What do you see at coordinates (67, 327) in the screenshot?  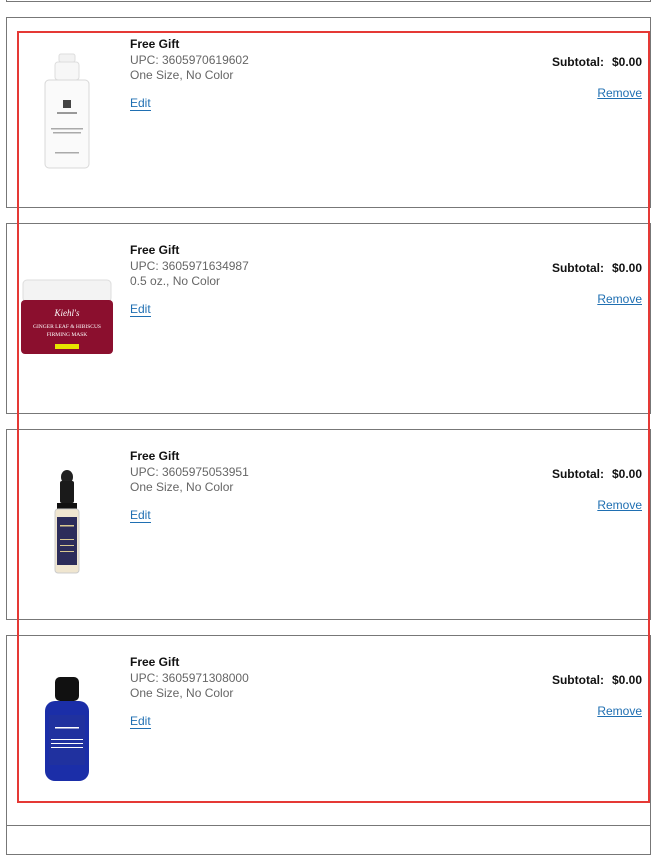 I see `jar-line1-text: GINGER LEAF & HIBISCUS` at bounding box center [67, 327].